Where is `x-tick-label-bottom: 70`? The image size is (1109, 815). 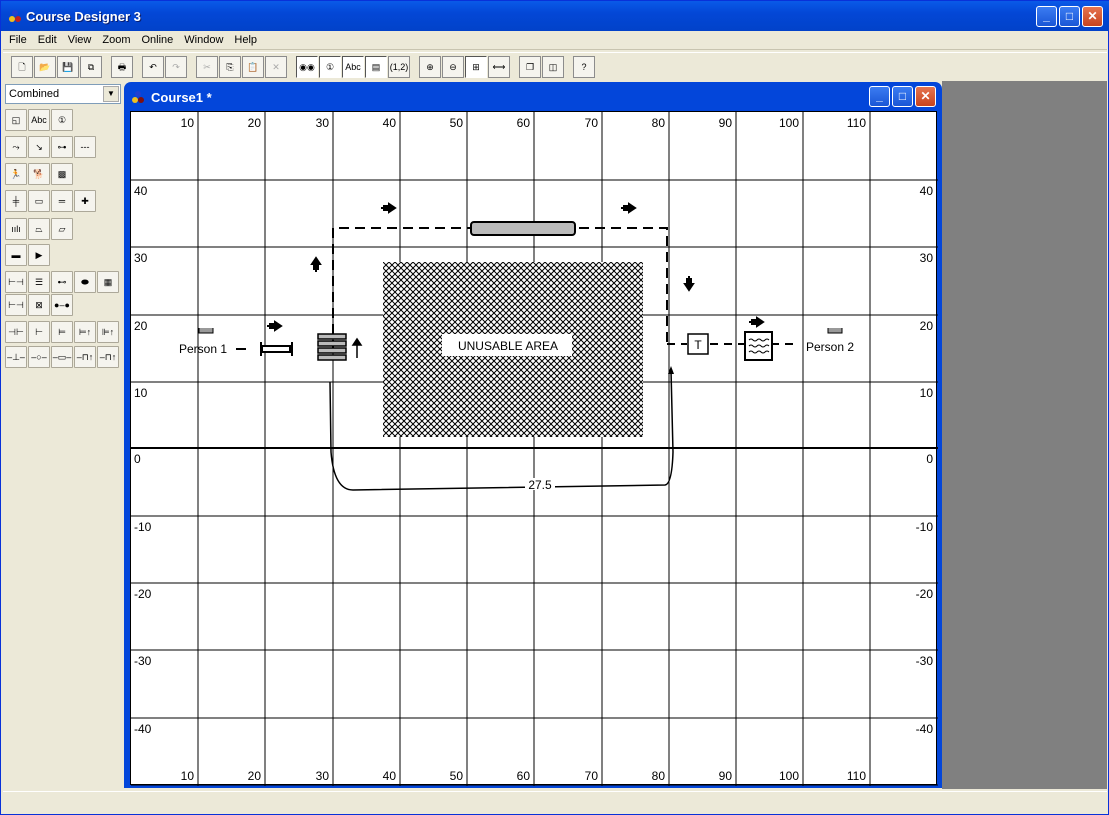 x-tick-label-bottom: 70 is located at coordinates (592, 776).